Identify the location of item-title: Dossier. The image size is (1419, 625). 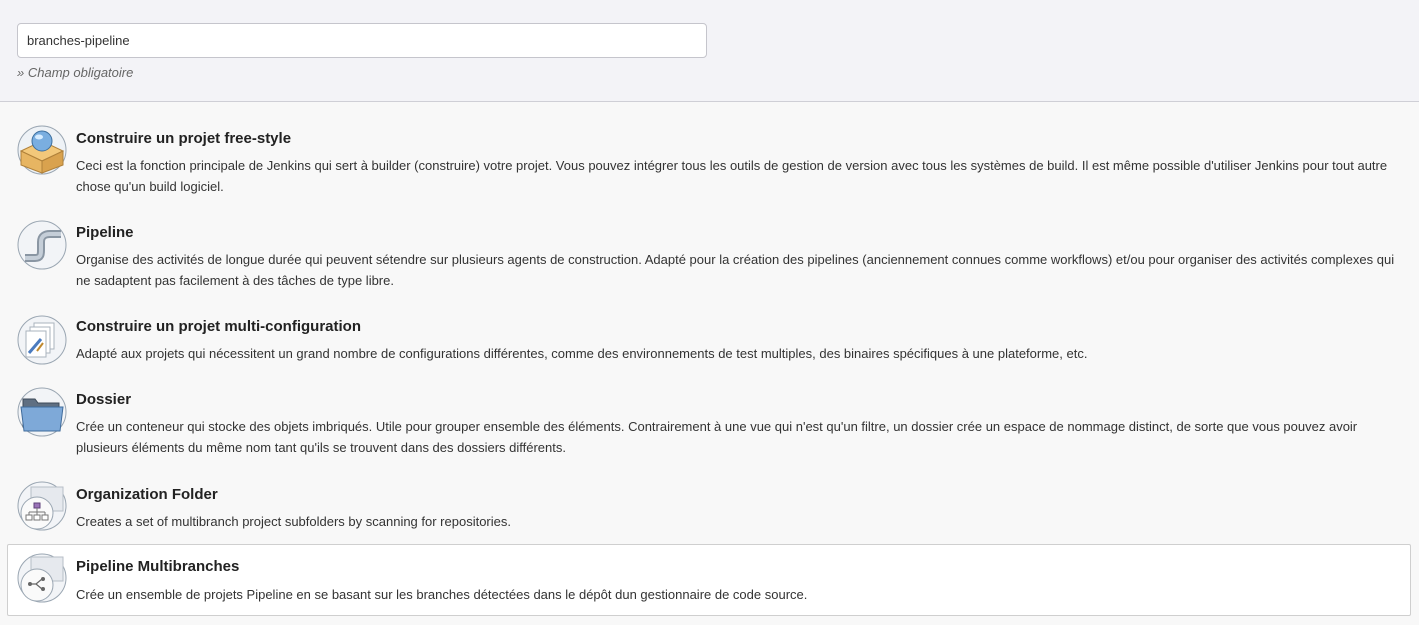
(104, 399).